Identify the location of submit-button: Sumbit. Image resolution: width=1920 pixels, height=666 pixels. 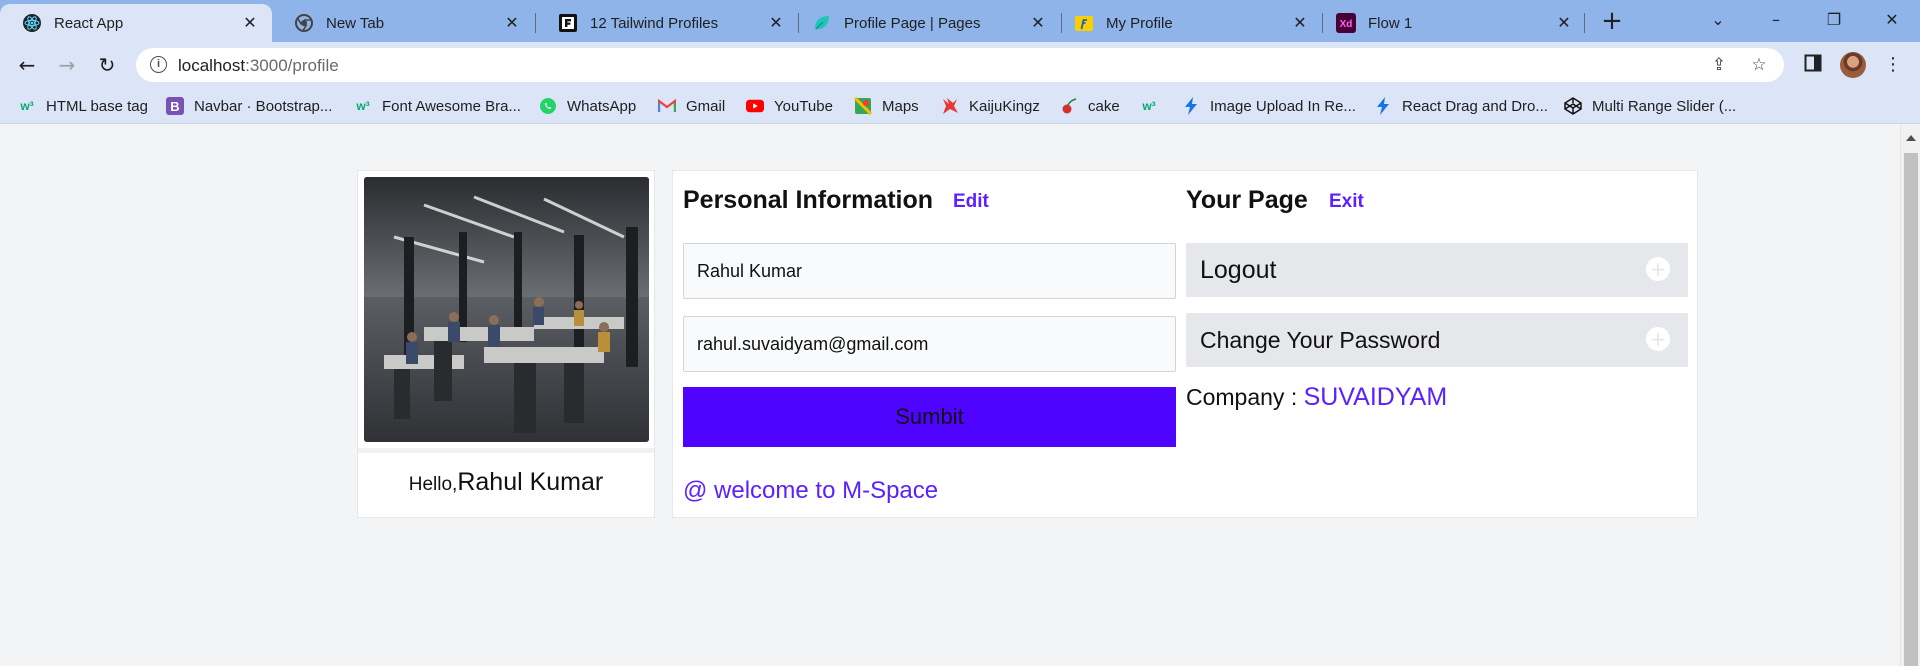
(929, 417).